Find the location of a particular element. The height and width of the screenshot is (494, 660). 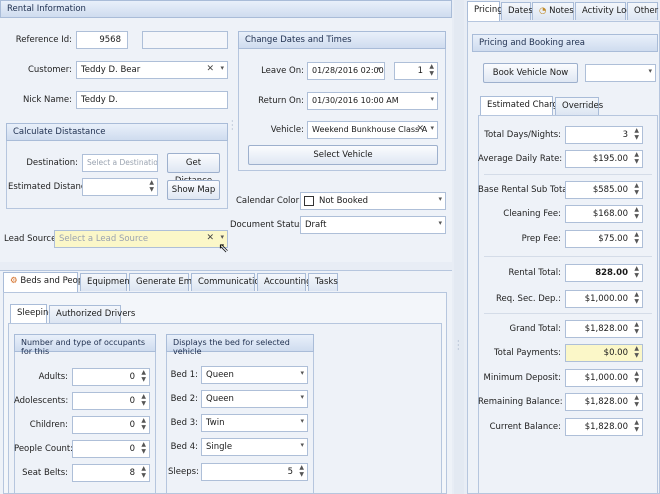

pricing-field: $0.00 ▲ ▼ is located at coordinates (604, 353).